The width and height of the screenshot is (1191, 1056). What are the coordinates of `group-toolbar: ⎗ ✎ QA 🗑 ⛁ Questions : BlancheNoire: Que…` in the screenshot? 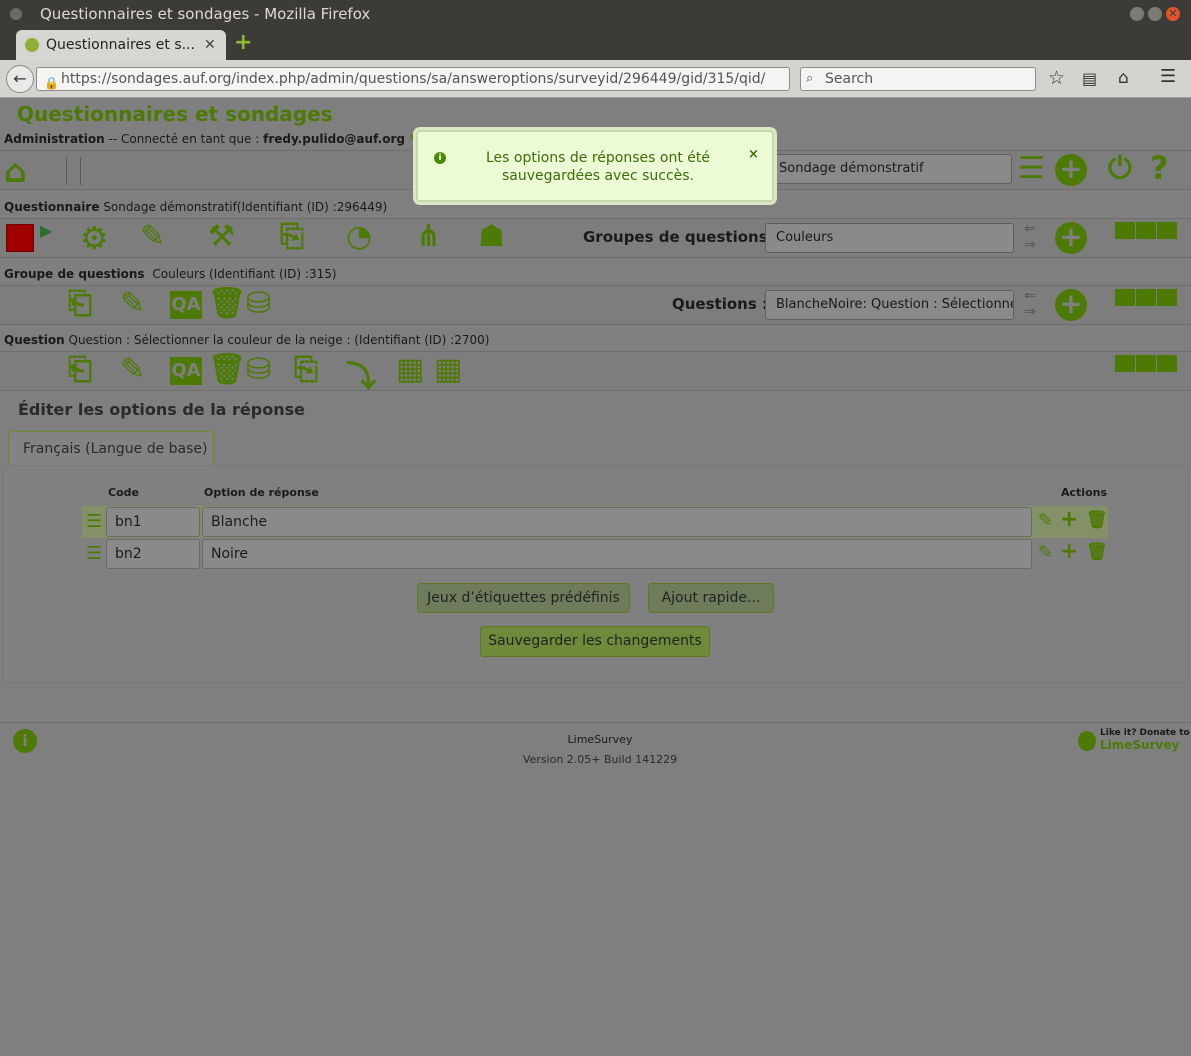 It's located at (595, 305).